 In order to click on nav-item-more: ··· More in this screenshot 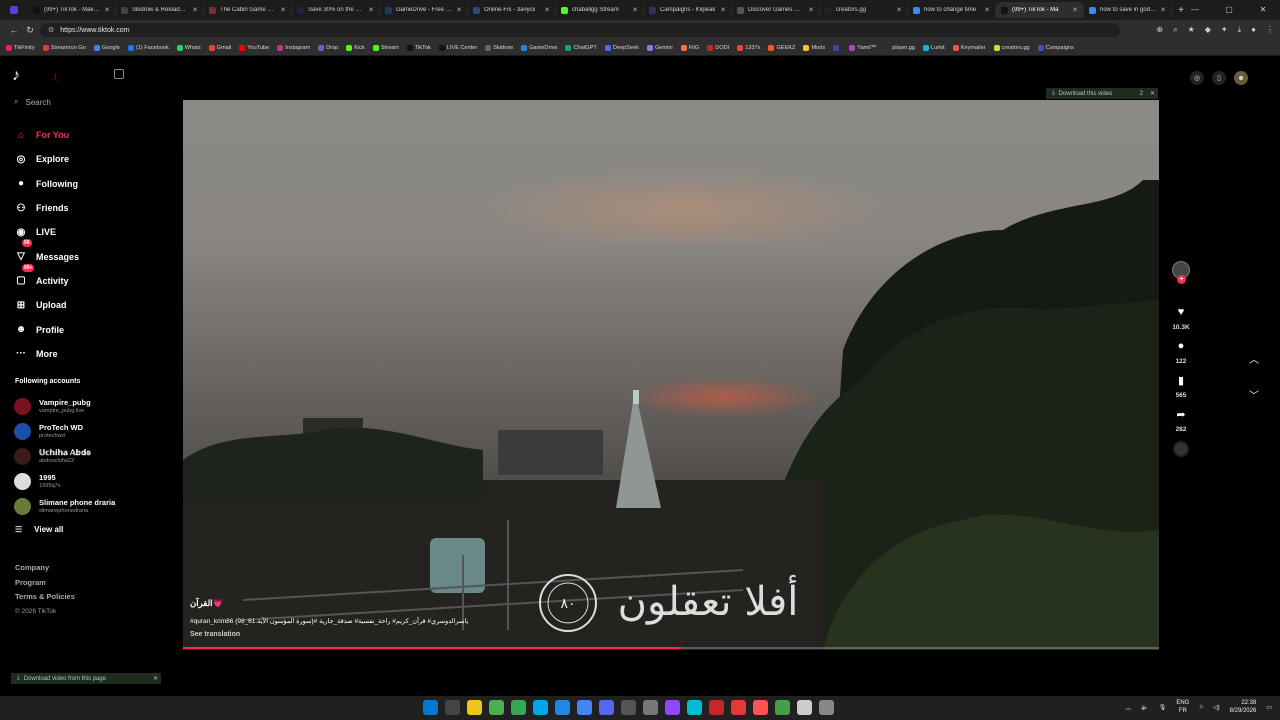, I will do `click(89, 354)`.